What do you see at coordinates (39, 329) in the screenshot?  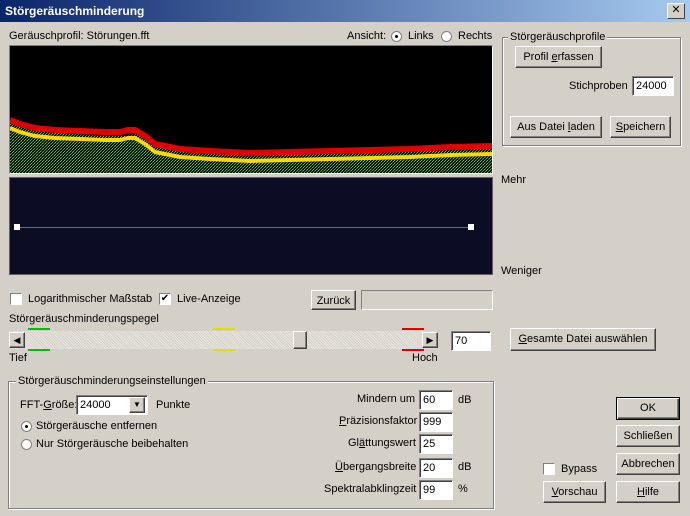 I see `green-marker-top` at bounding box center [39, 329].